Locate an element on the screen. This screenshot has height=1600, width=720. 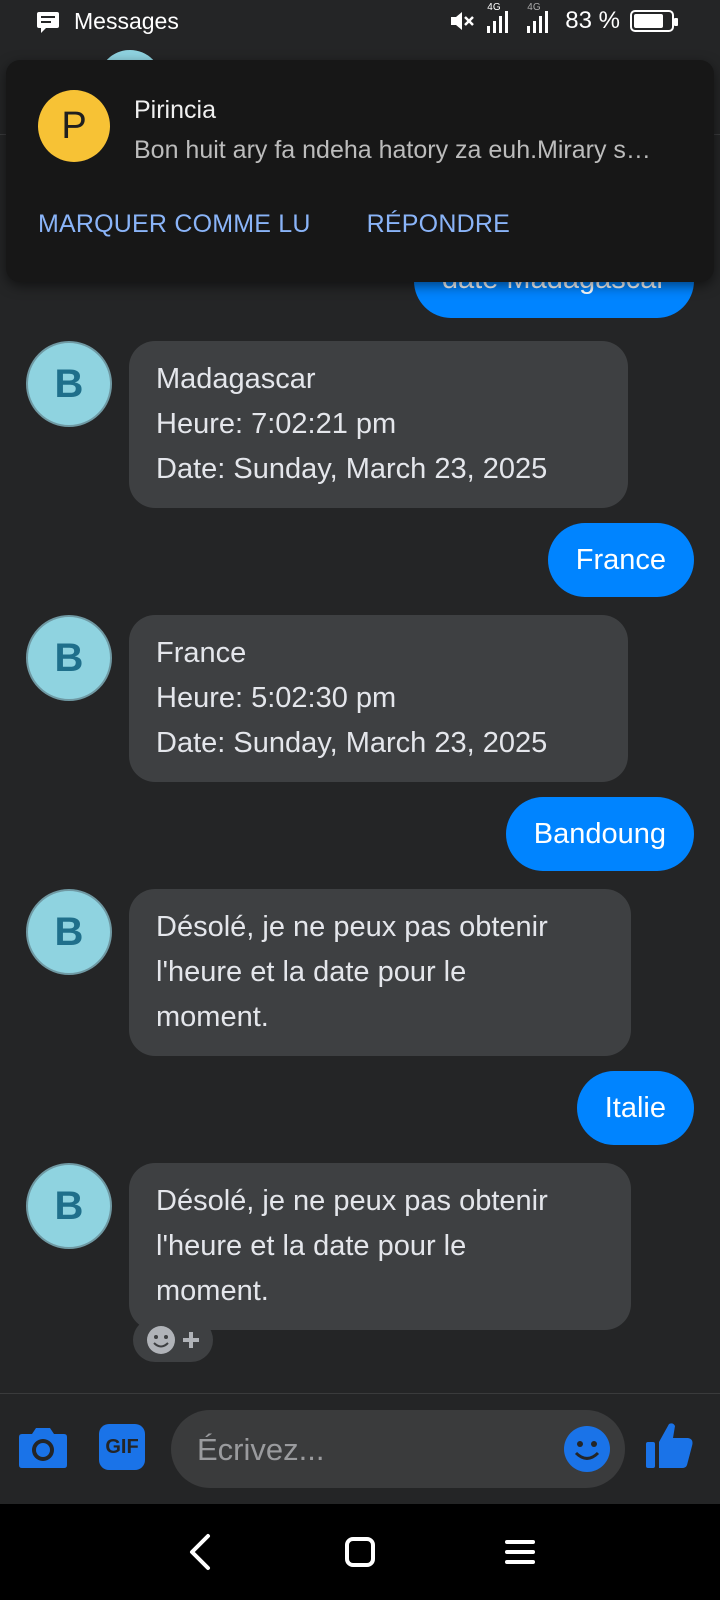
signal-1: 4G is located at coordinates (500, 19).